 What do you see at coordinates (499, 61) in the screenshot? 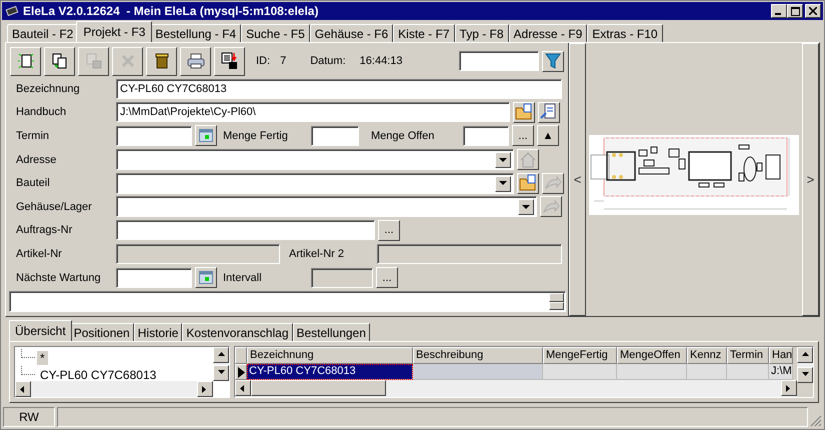
I see `filter-field` at bounding box center [499, 61].